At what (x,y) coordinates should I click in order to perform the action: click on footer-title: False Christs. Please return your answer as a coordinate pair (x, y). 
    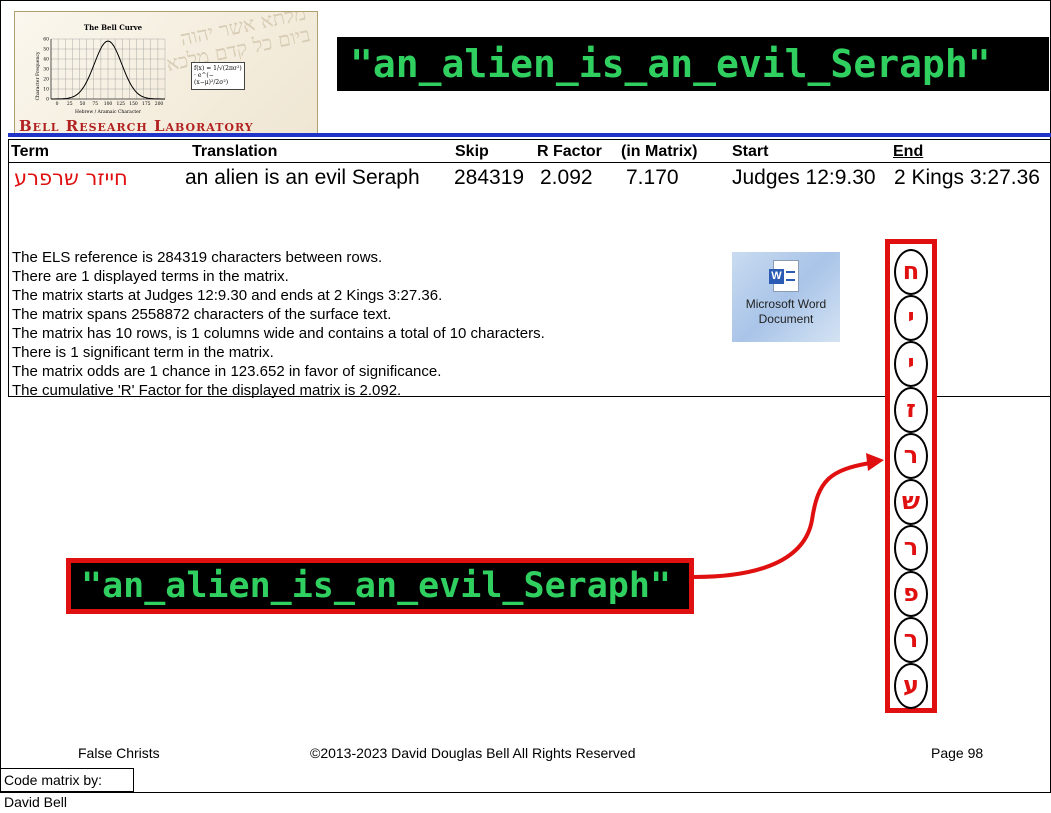
    Looking at the image, I should click on (119, 753).